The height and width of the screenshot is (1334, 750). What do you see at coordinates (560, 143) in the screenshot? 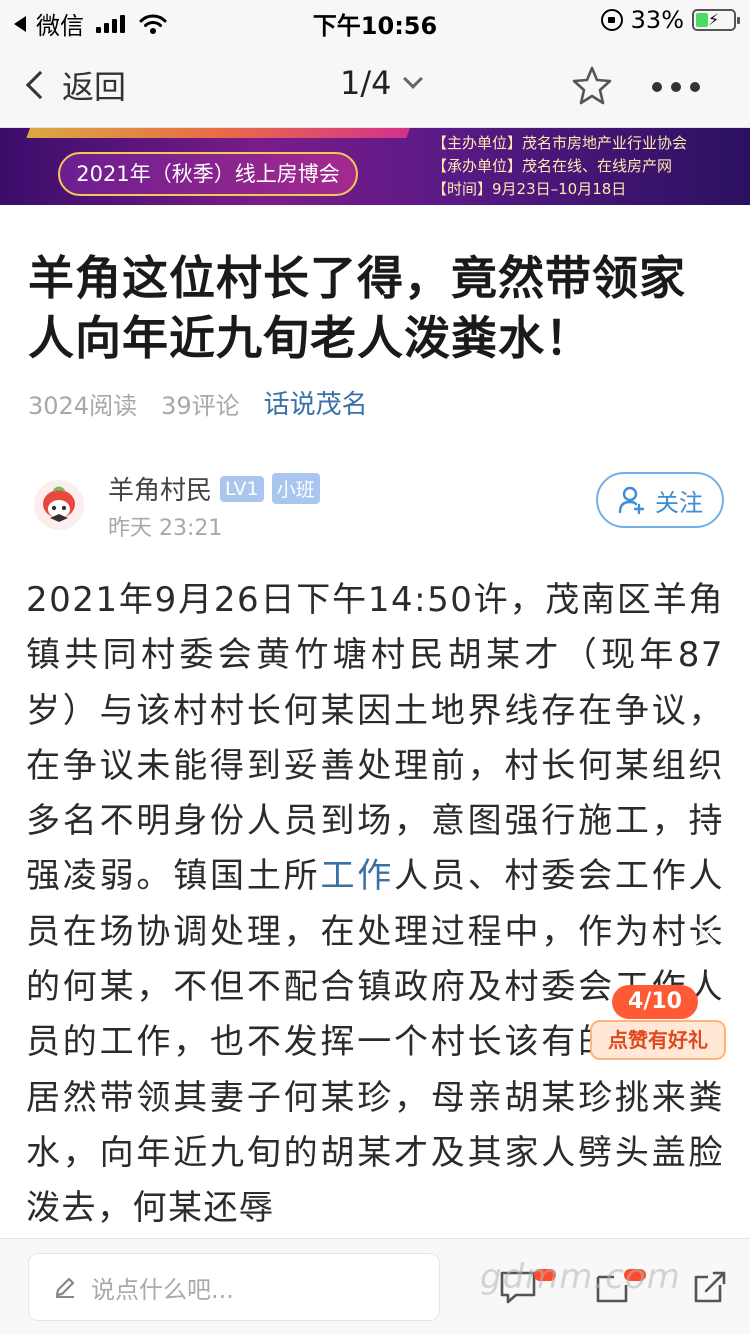
I see `banner-info-line: 【主办单位】茂名市房地产业行业协会` at bounding box center [560, 143].